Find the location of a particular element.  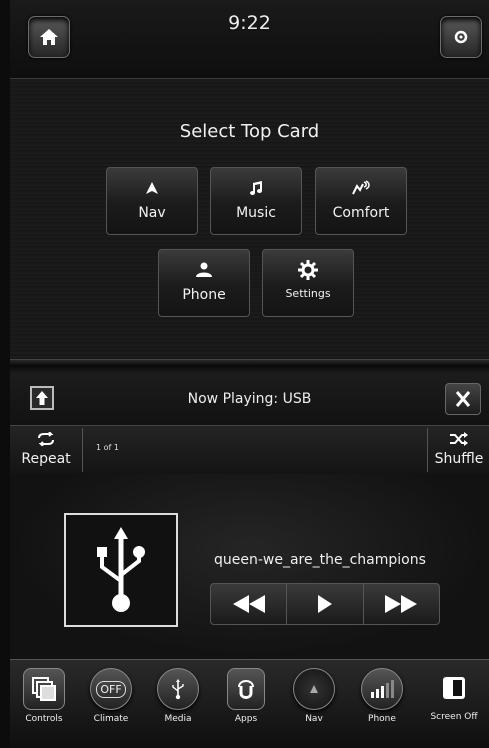

dock-item-label: Climate is located at coordinates (111, 719).